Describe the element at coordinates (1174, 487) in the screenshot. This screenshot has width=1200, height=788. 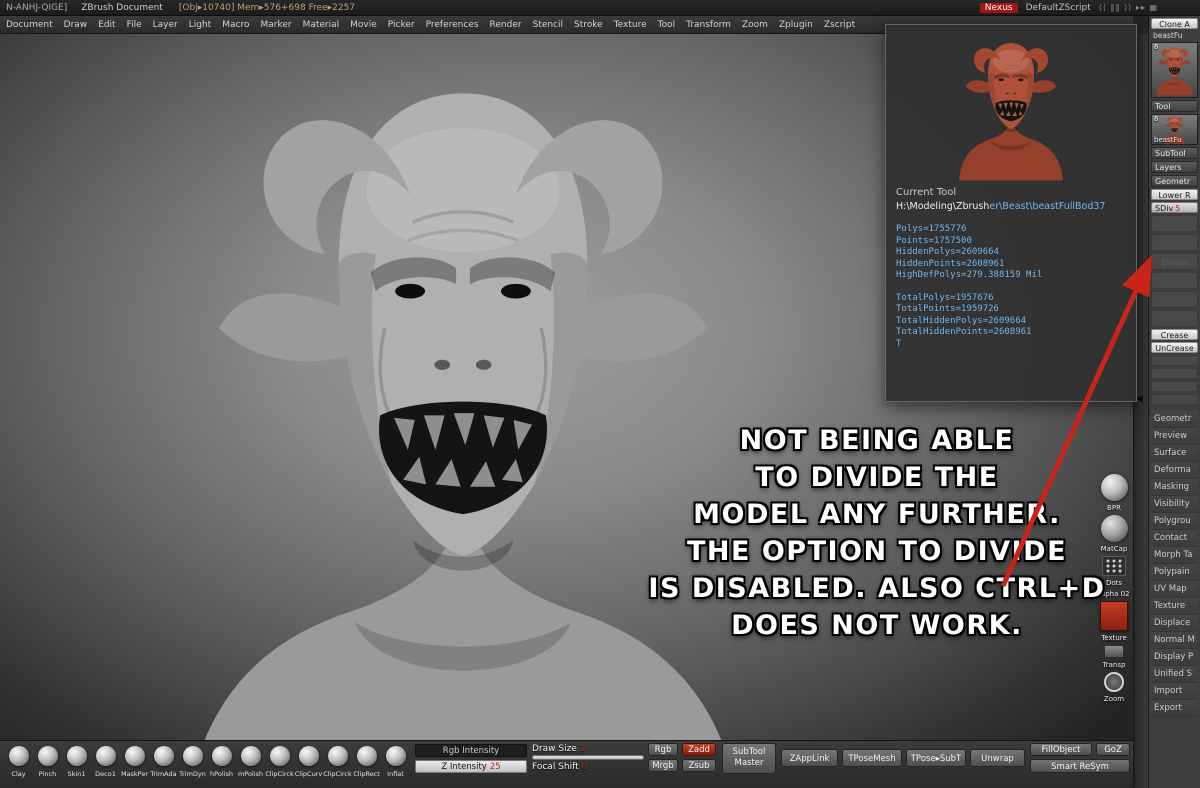
I see `palette-section: Masking` at that location.